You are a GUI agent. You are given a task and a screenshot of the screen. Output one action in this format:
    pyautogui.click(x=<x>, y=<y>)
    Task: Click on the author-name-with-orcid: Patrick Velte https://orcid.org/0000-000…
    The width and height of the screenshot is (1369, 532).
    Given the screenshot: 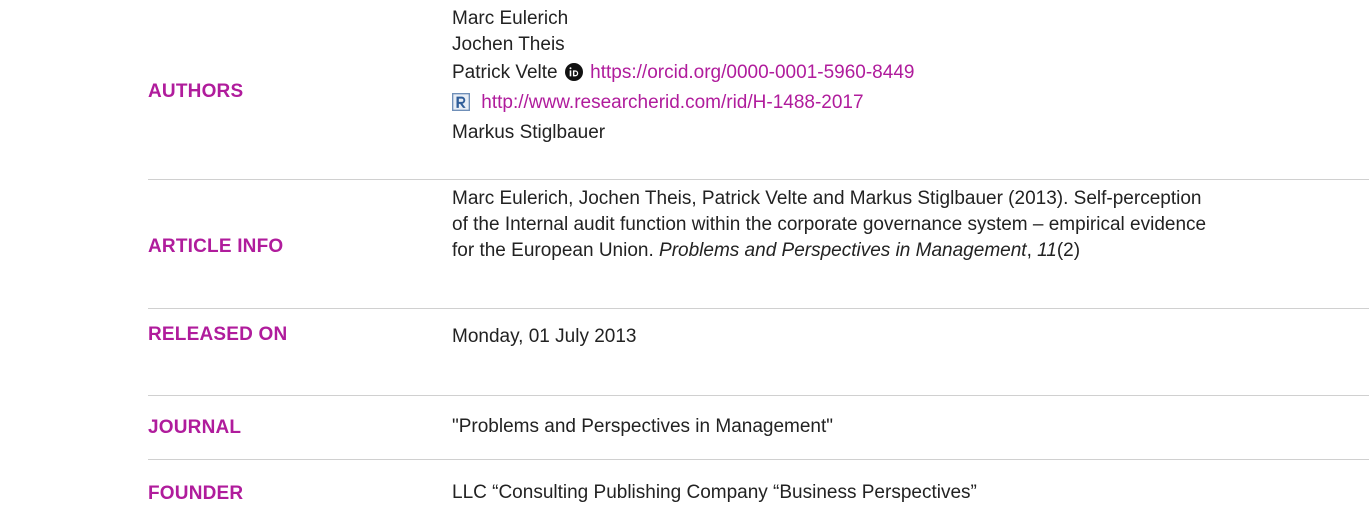 What is the action you would take?
    pyautogui.click(x=837, y=73)
    